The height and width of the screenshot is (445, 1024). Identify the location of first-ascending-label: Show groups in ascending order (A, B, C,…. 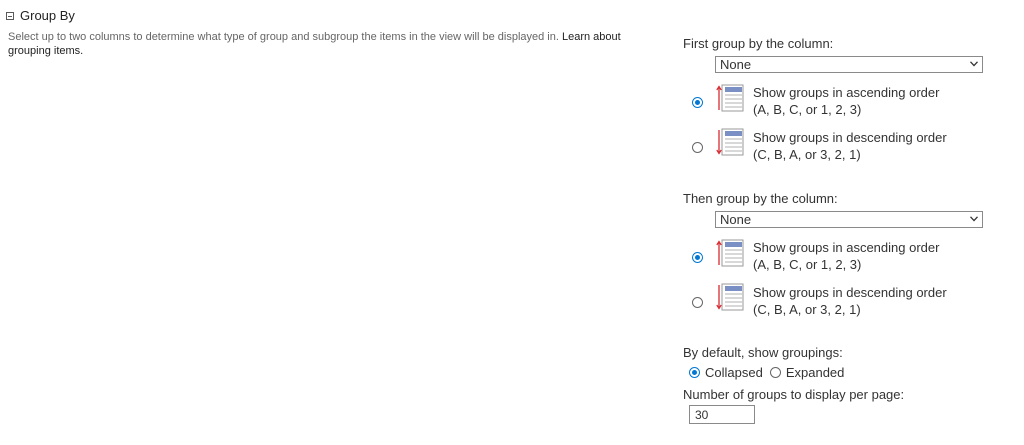
(846, 101).